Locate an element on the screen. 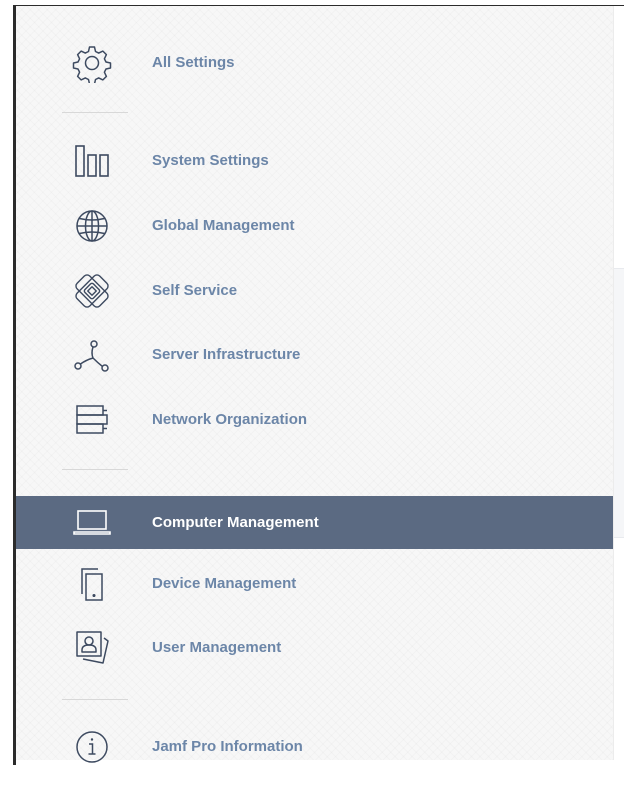  sidebar-item-label: Self Service is located at coordinates (195, 290).